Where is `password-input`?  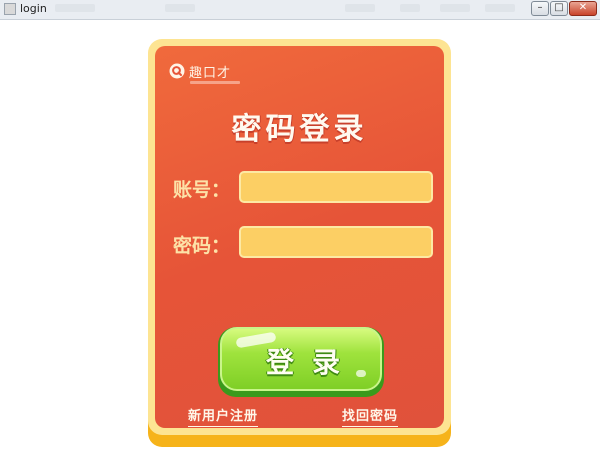
password-input is located at coordinates (336, 242).